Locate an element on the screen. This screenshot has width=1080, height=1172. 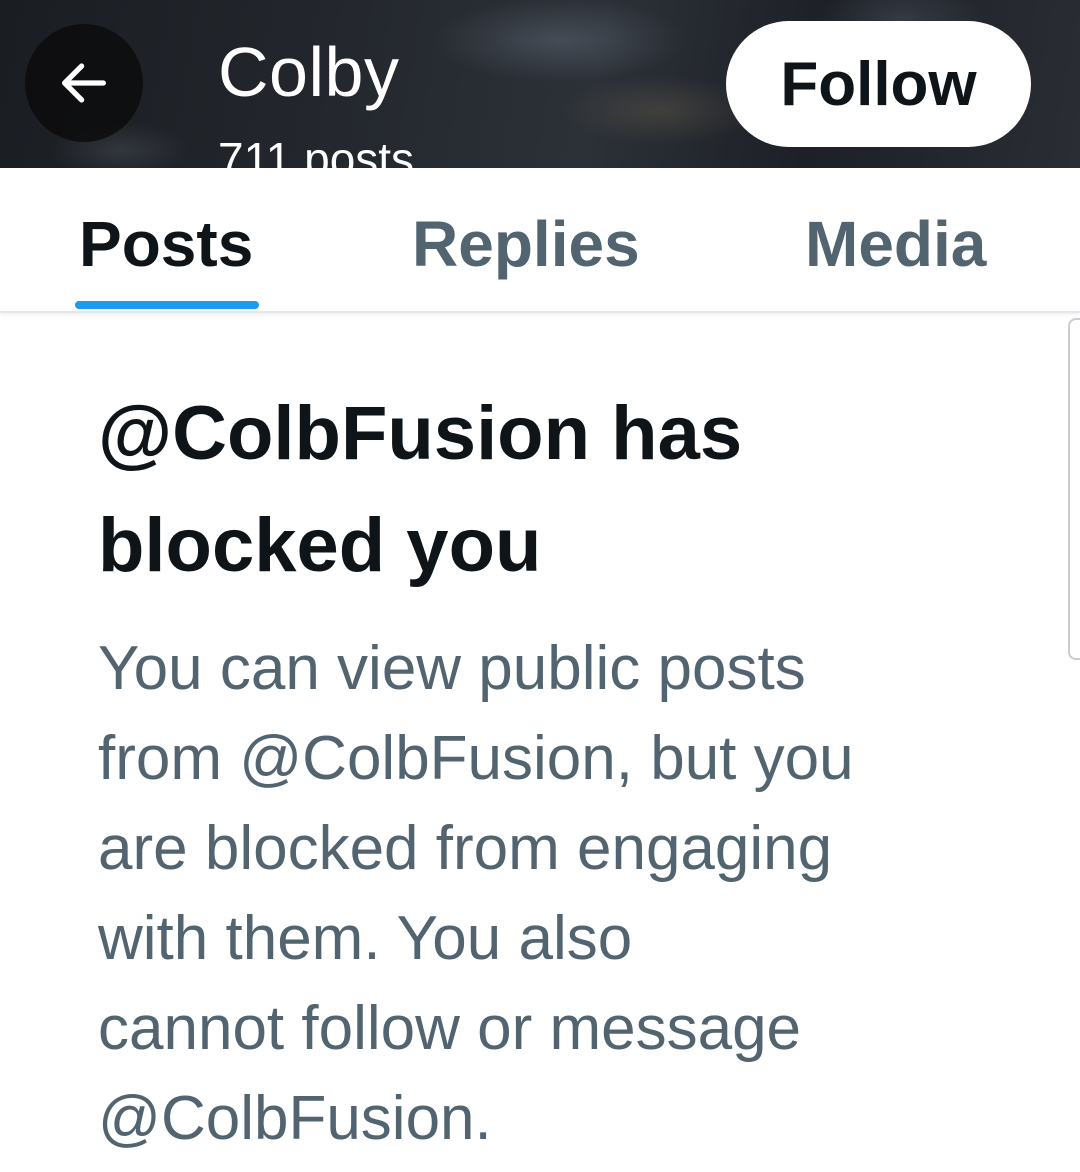
profile-tabs: Posts Replies Media is located at coordinates (540, 240).